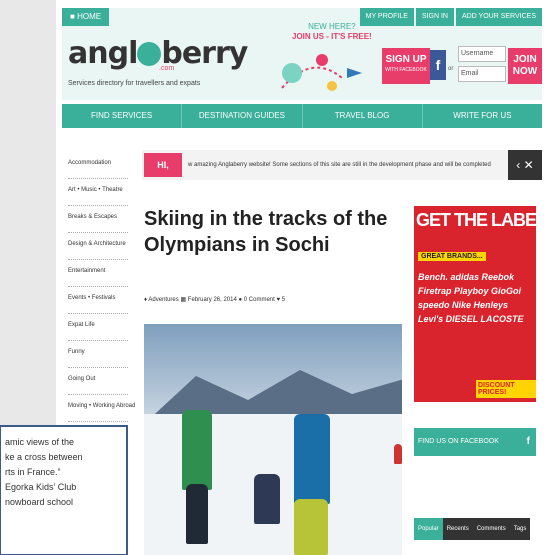 This screenshot has width=555, height=555. What do you see at coordinates (434, 17) in the screenshot?
I see `sign-in-link: SIGN IN` at bounding box center [434, 17].